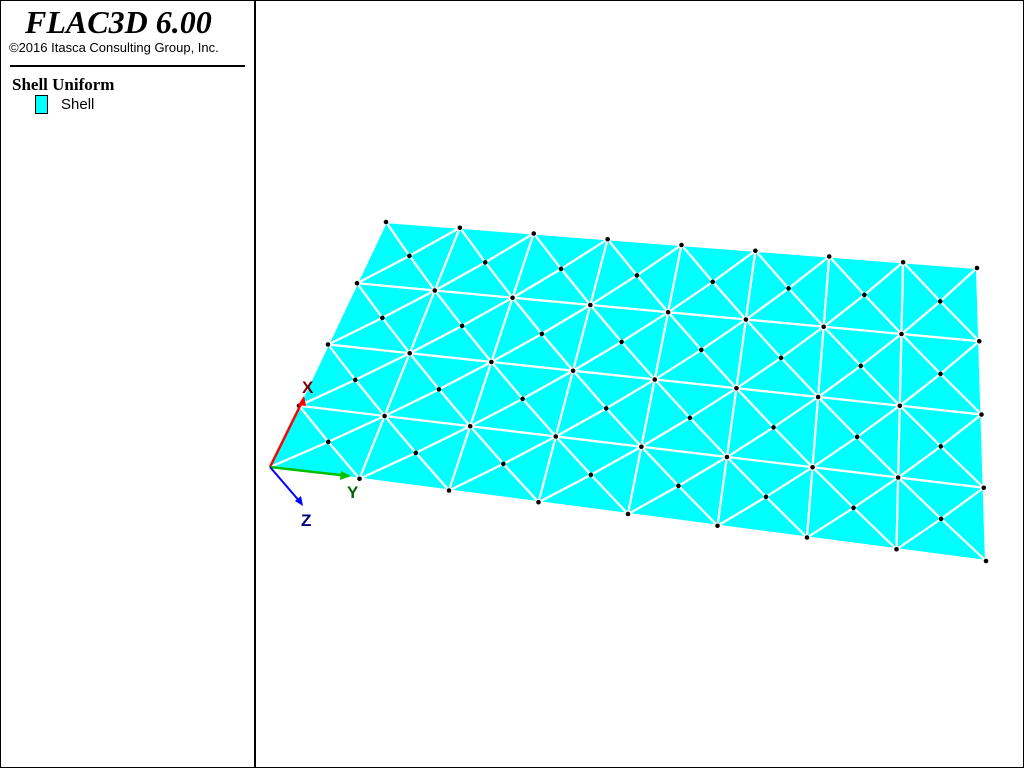 Image resolution: width=1024 pixels, height=768 pixels. Describe the element at coordinates (285, 485) in the screenshot. I see `z-axis-arrow` at that location.